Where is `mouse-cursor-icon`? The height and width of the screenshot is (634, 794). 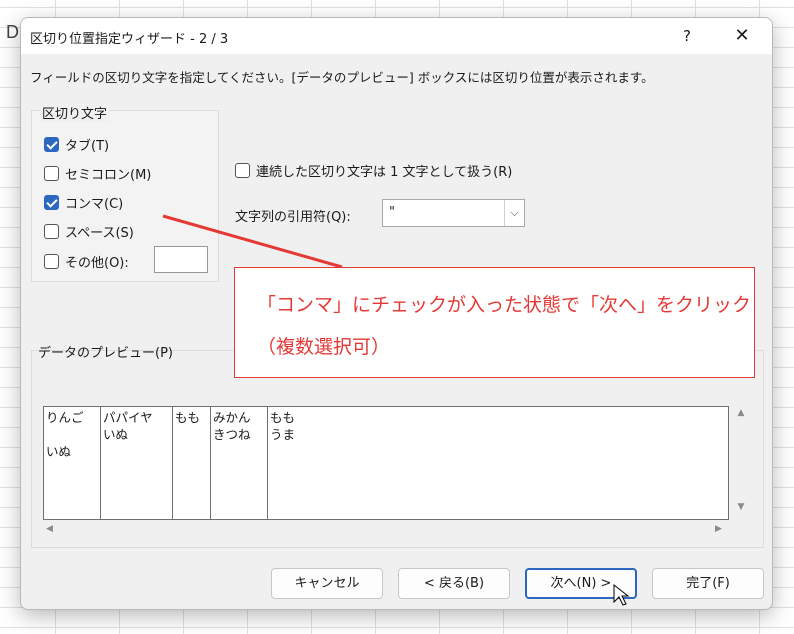
mouse-cursor-icon is located at coordinates (621, 594).